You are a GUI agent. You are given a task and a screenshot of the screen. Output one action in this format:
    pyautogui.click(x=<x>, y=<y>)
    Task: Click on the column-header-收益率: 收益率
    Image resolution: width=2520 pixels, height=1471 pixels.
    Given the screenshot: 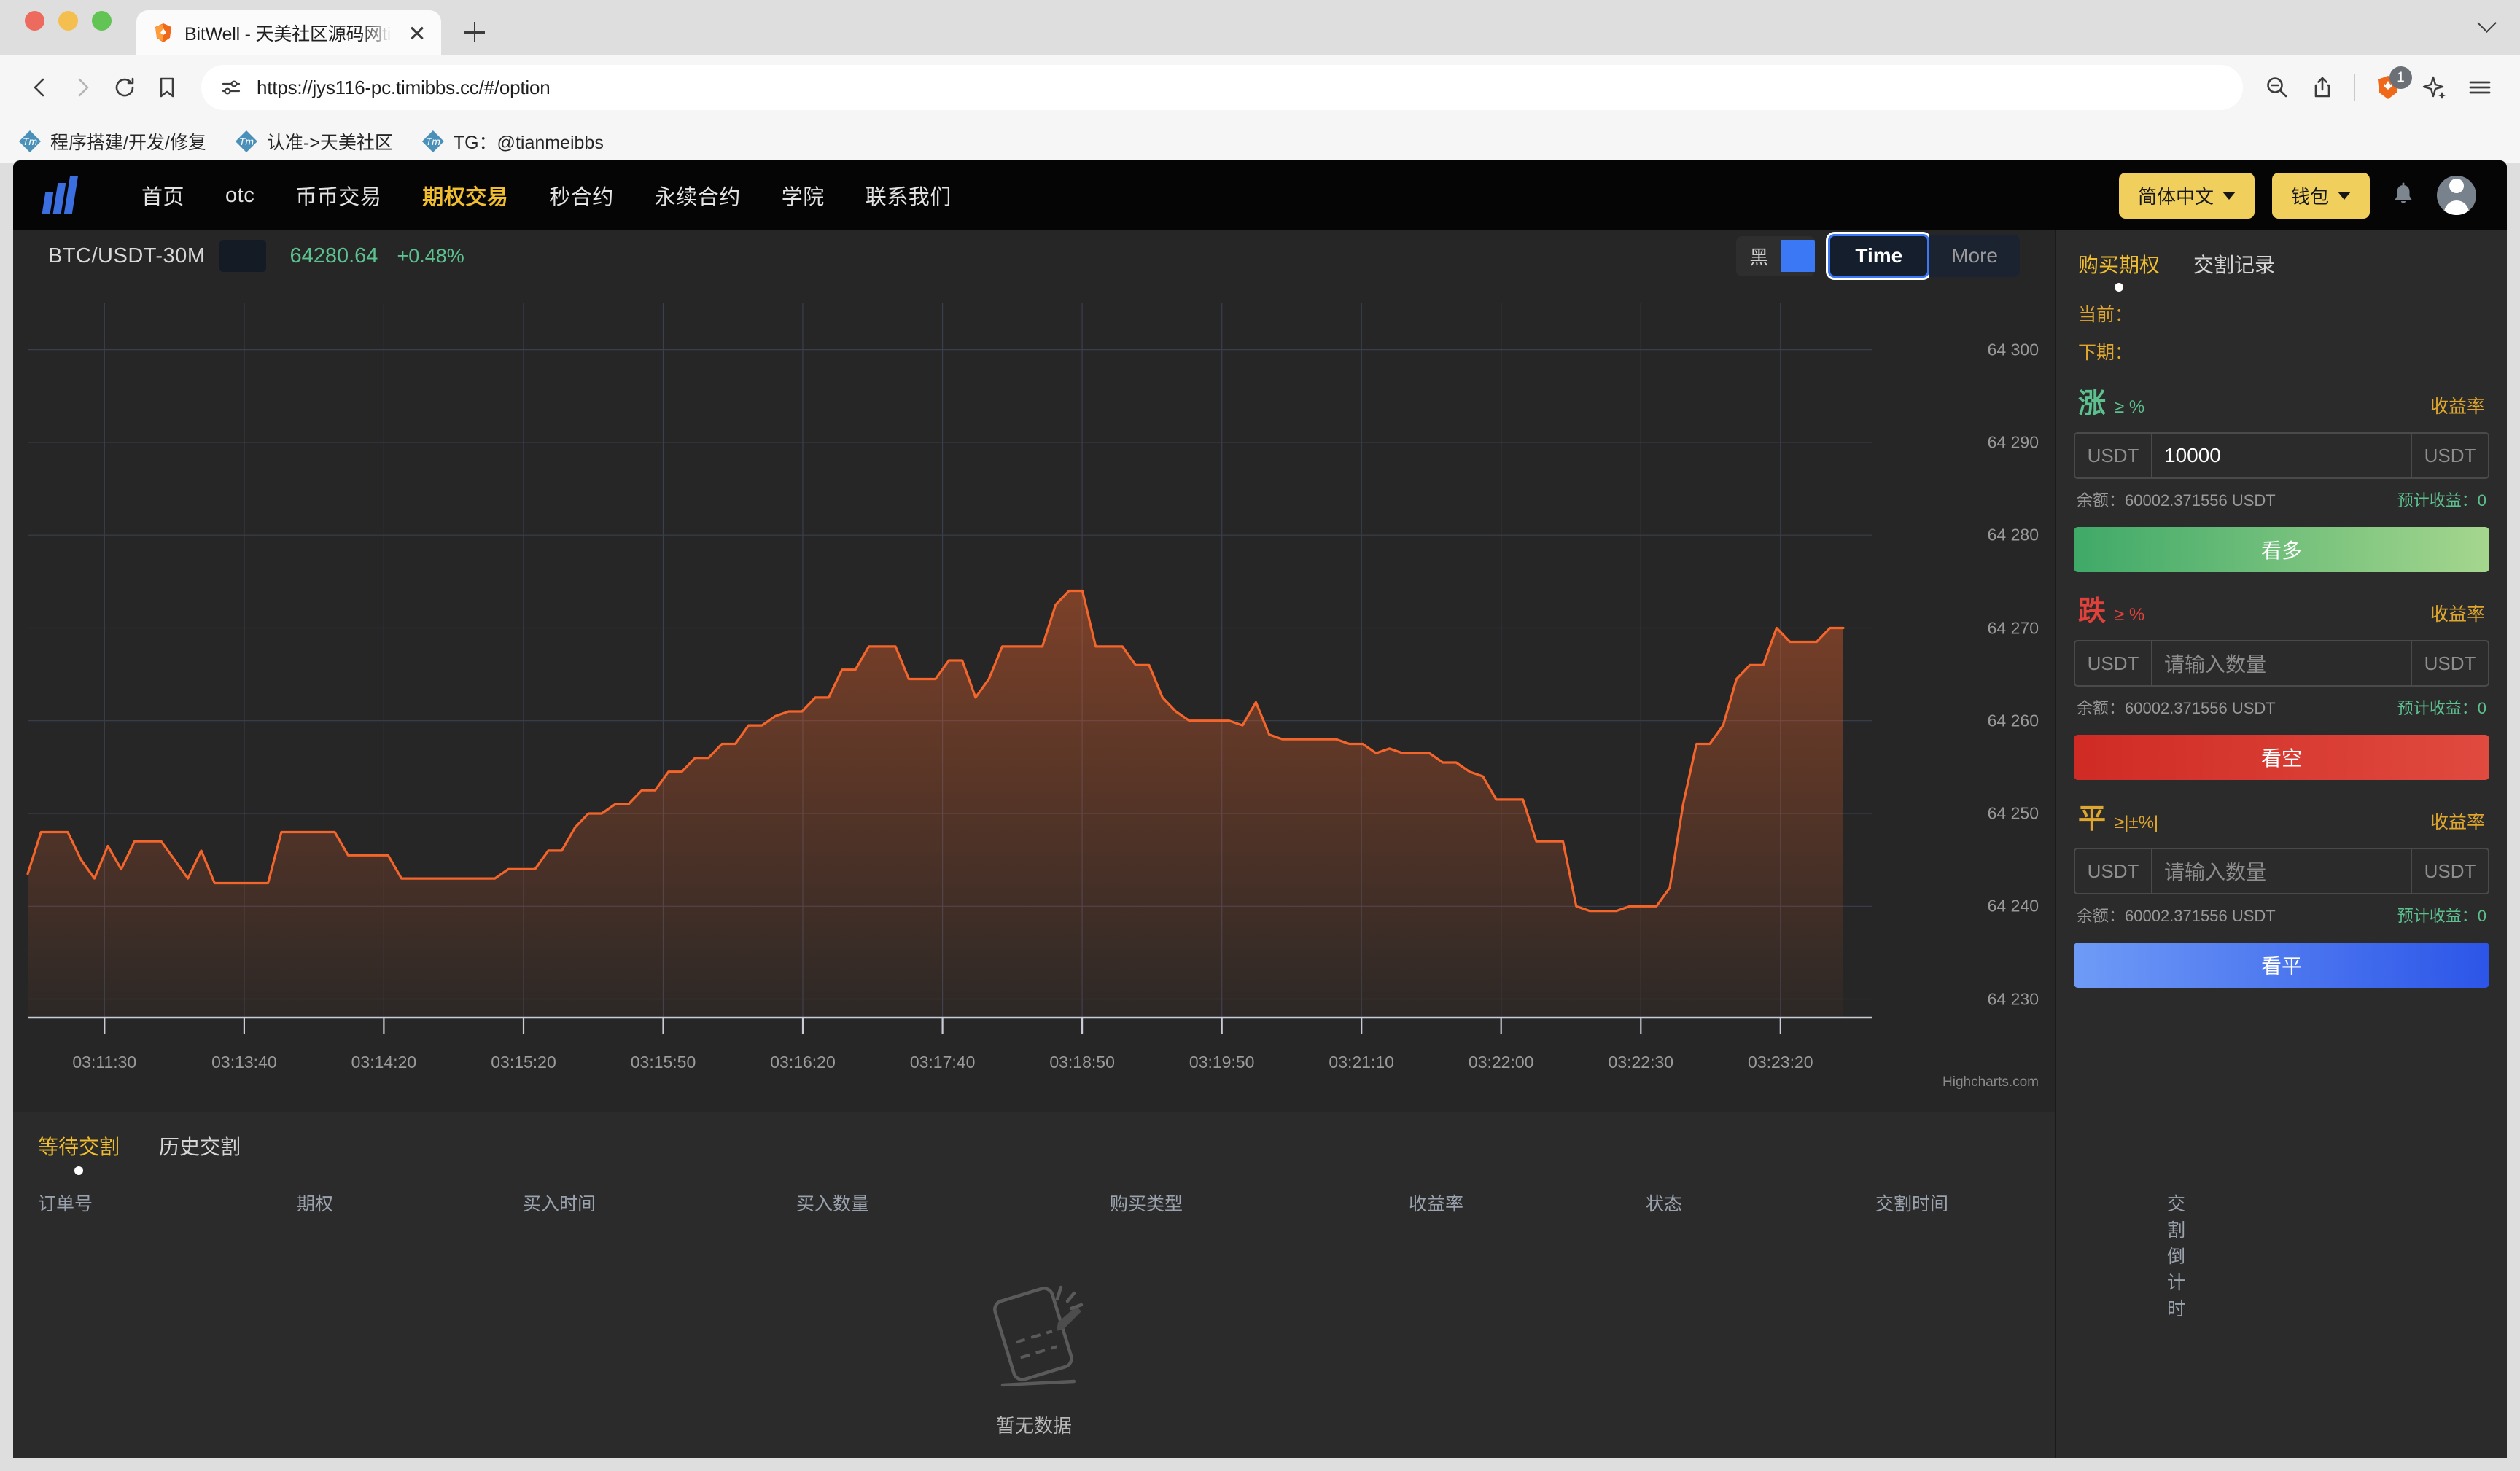 What is the action you would take?
    pyautogui.click(x=1436, y=1204)
    